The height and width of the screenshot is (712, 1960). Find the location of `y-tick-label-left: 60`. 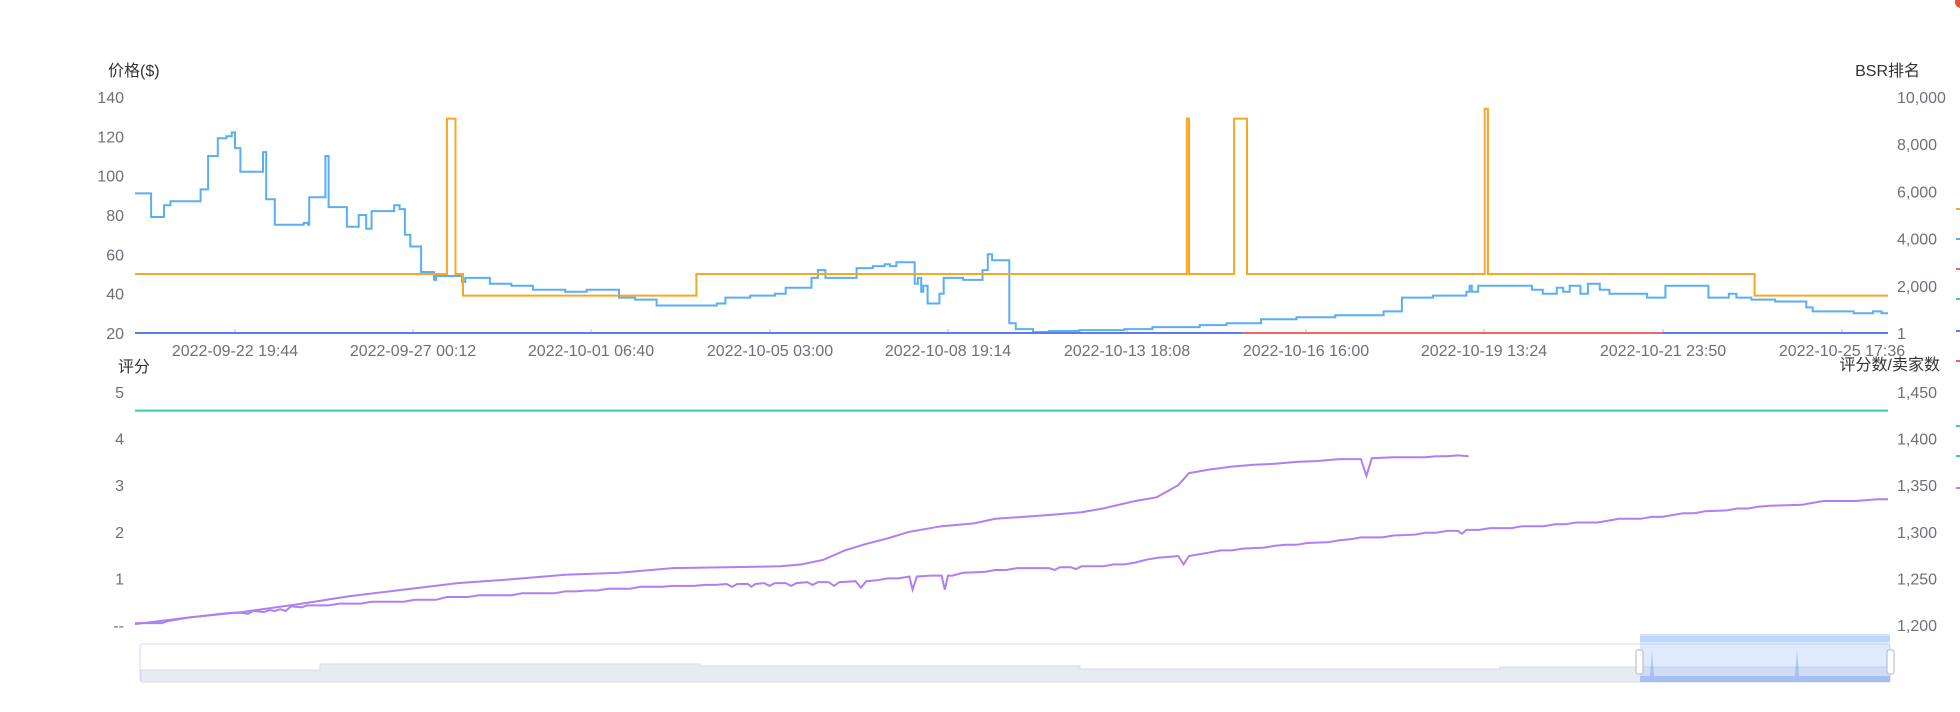

y-tick-label-left: 60 is located at coordinates (115, 255).